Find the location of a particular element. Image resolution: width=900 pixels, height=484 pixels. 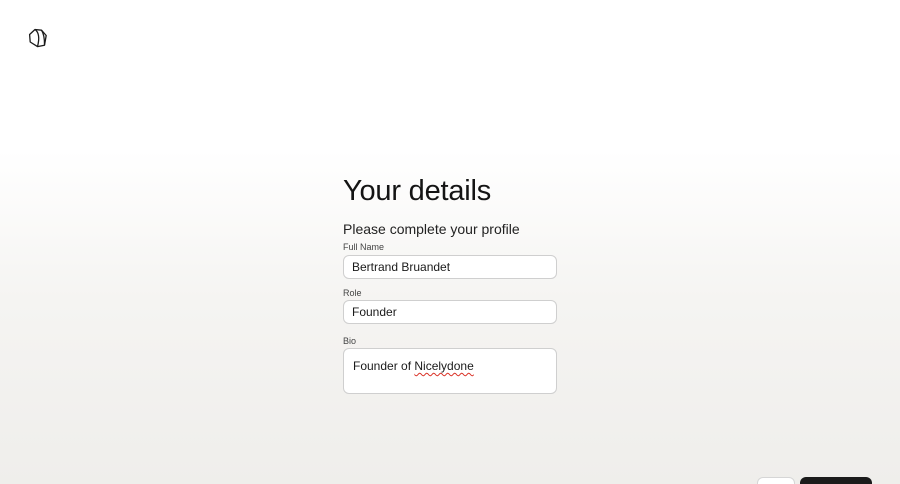

role-input is located at coordinates (450, 312).